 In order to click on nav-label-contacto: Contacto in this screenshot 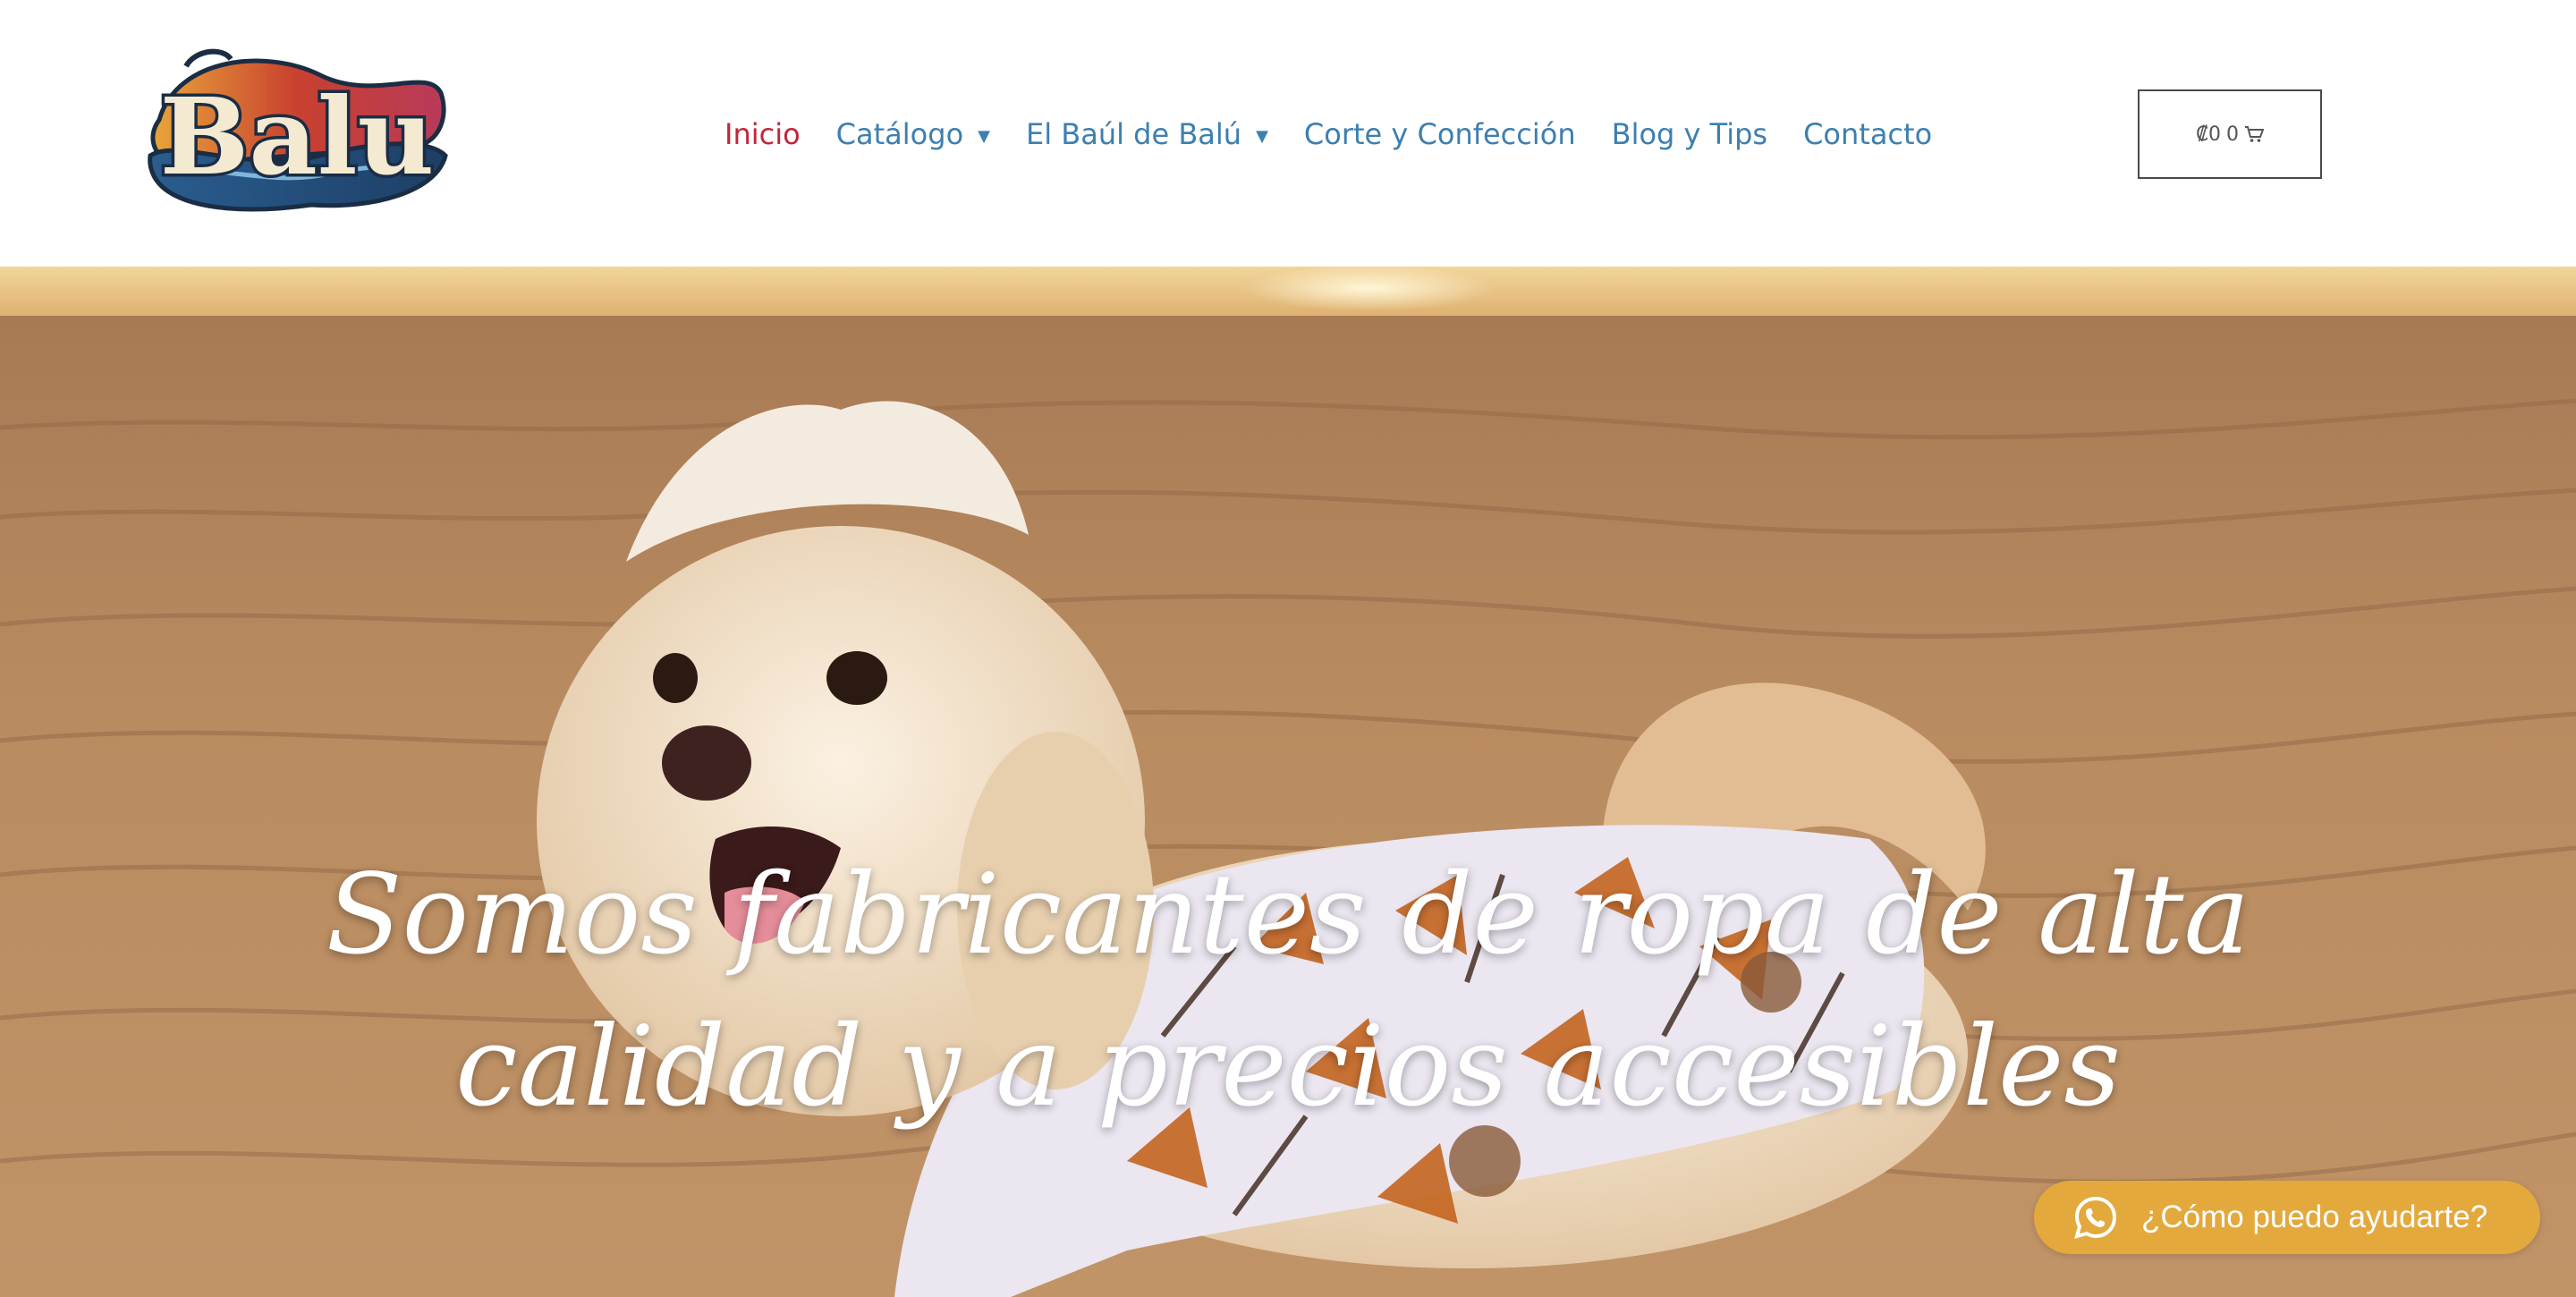, I will do `click(1868, 134)`.